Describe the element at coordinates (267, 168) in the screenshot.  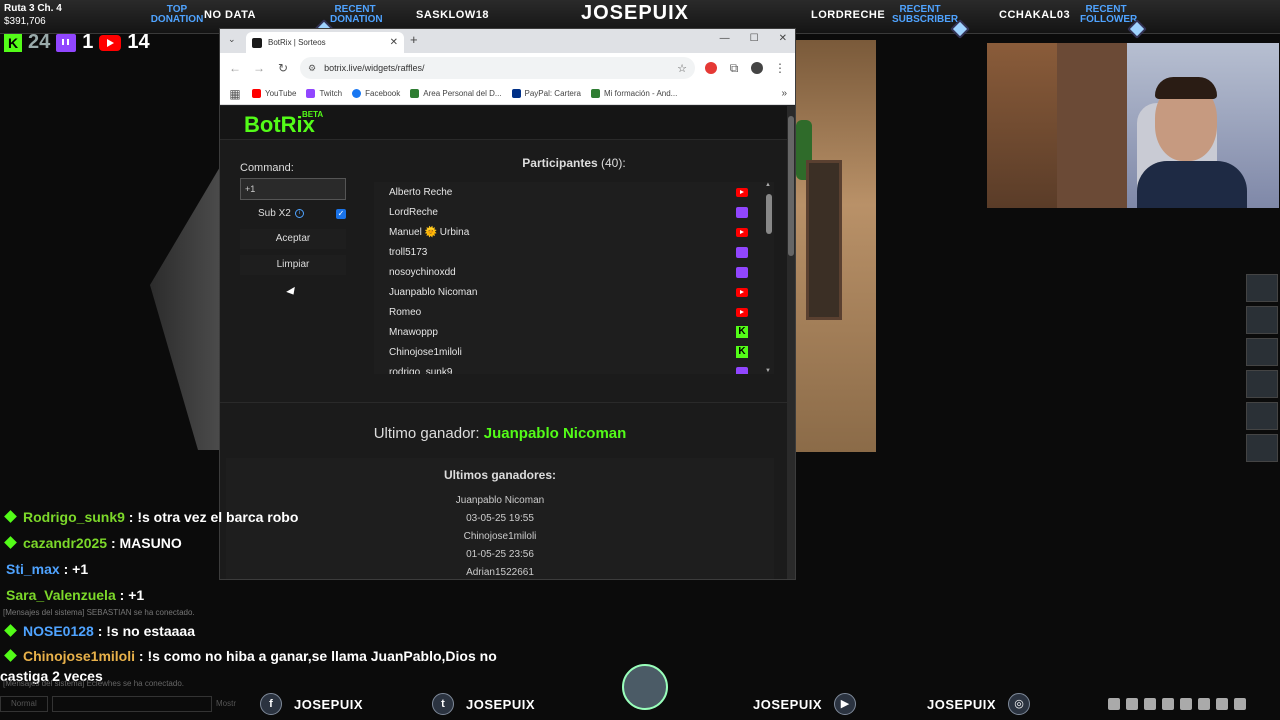
I see `command-label: Command:` at that location.